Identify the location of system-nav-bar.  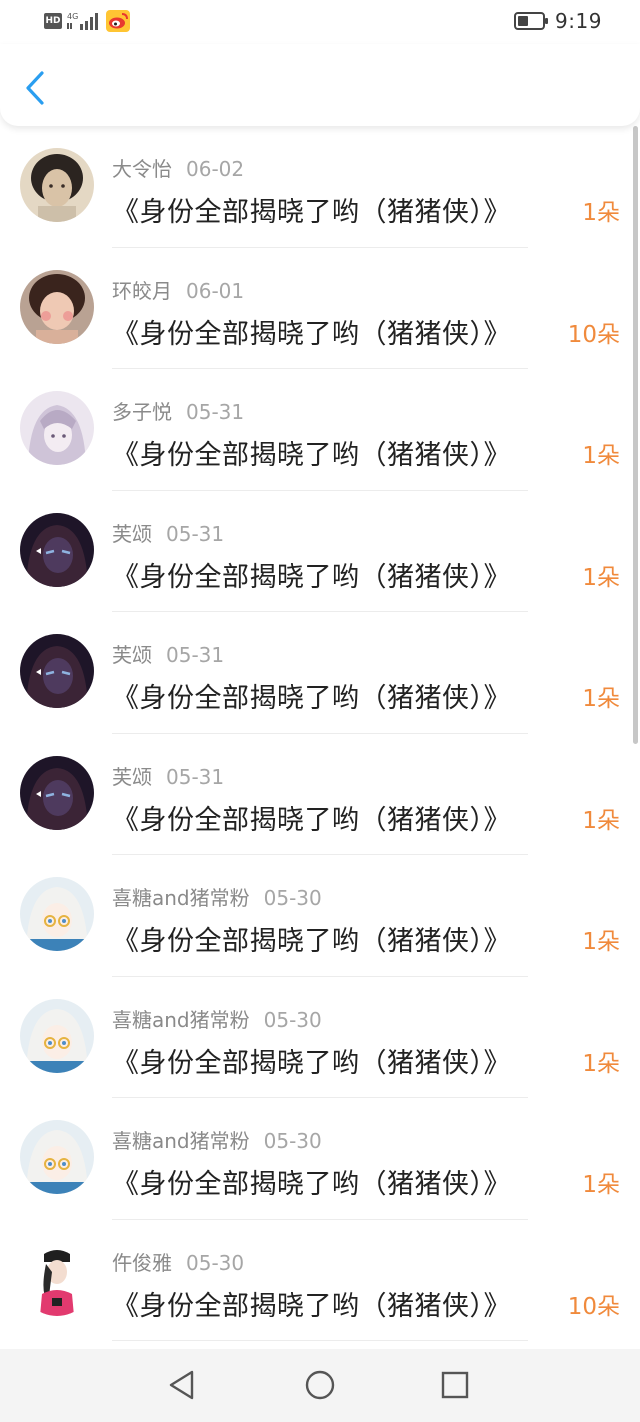
(320, 1385).